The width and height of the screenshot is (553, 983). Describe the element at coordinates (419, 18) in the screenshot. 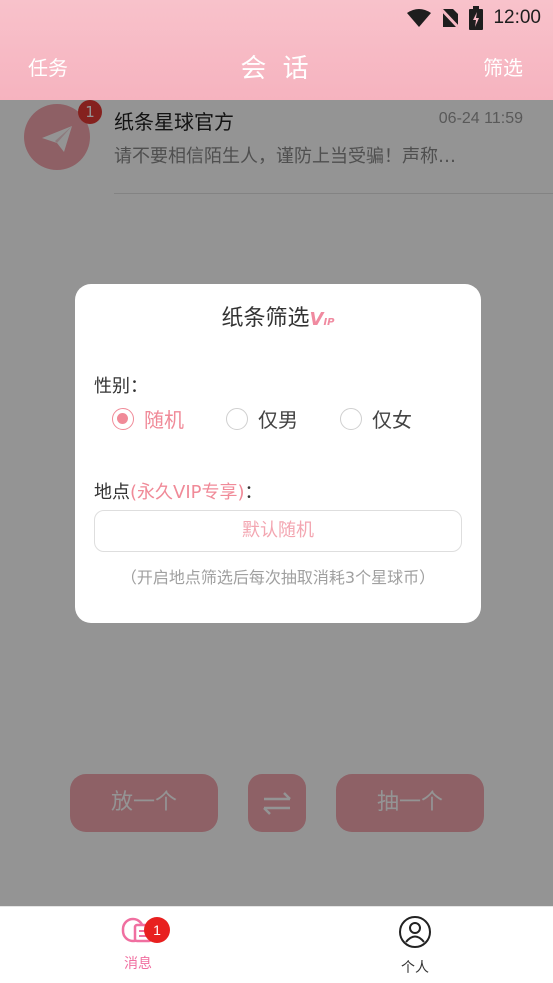

I see `wifi-icon` at that location.